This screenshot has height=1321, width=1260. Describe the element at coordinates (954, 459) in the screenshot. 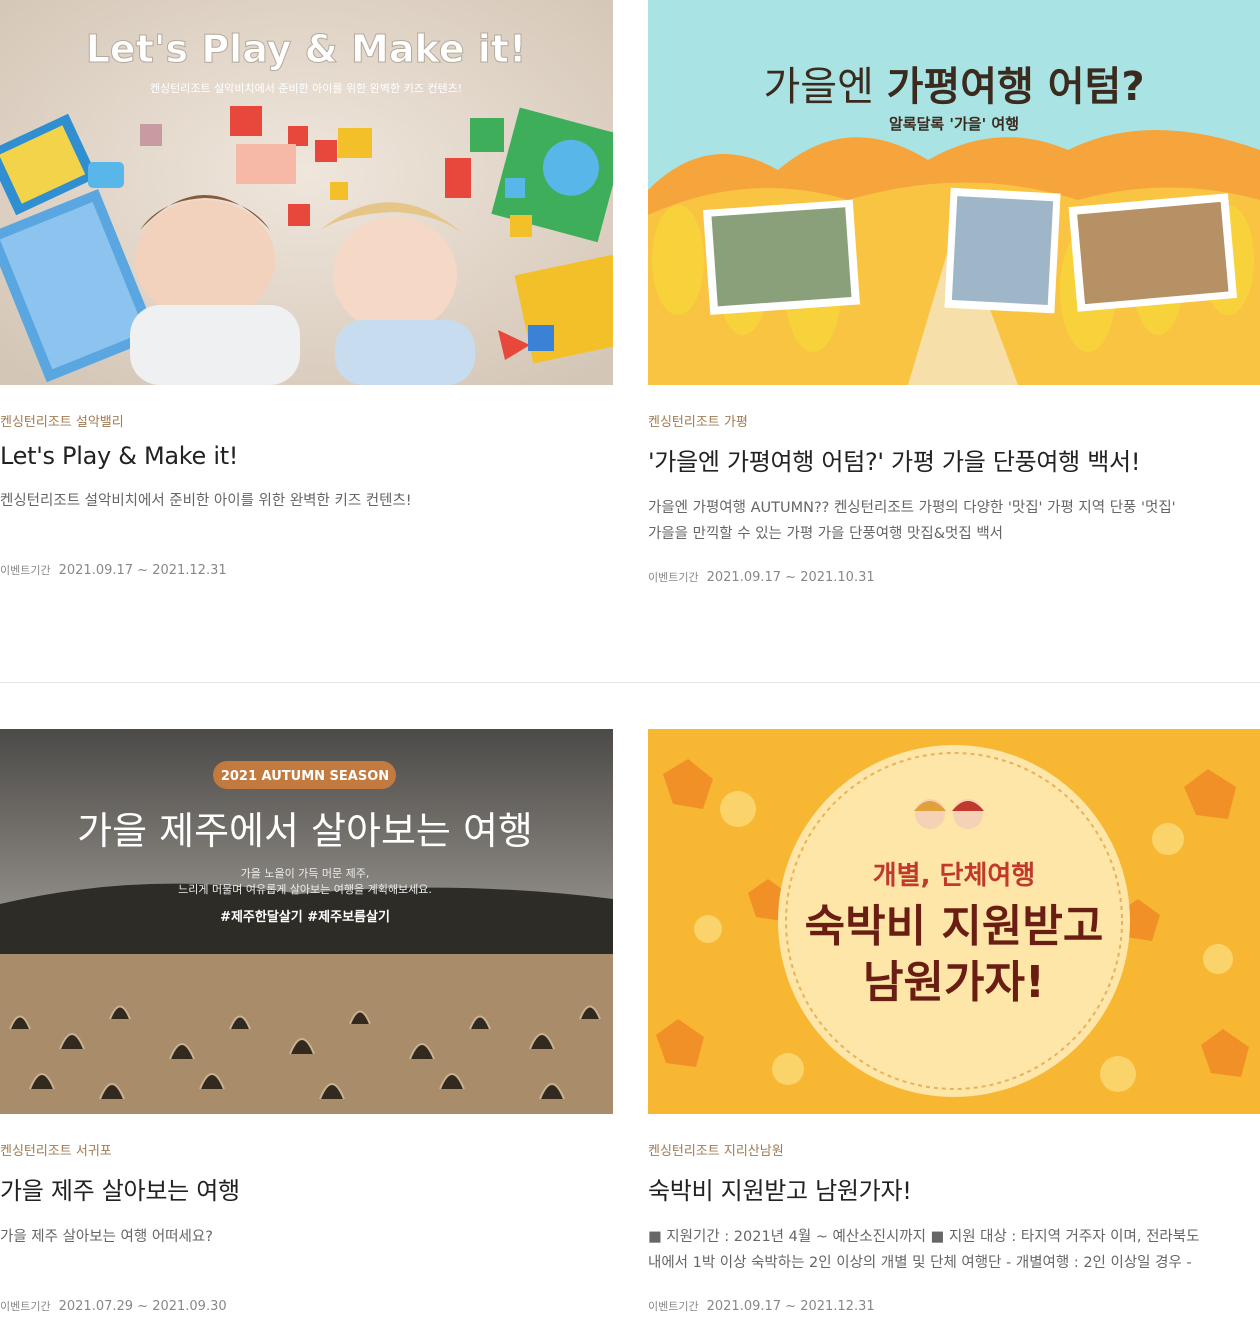

I see `event-title: '가을엔 가평여행 어텀?' 가평 가을 단풍여행 백서!` at that location.